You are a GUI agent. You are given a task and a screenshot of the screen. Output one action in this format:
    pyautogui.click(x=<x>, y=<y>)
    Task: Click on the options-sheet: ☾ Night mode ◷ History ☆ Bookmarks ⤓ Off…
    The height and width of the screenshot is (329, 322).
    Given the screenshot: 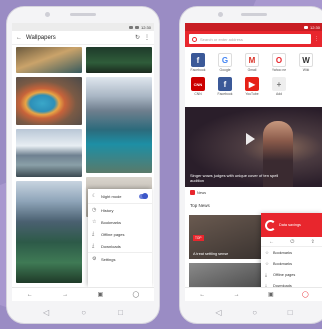 What is the action you would take?
    pyautogui.click(x=120, y=238)
    